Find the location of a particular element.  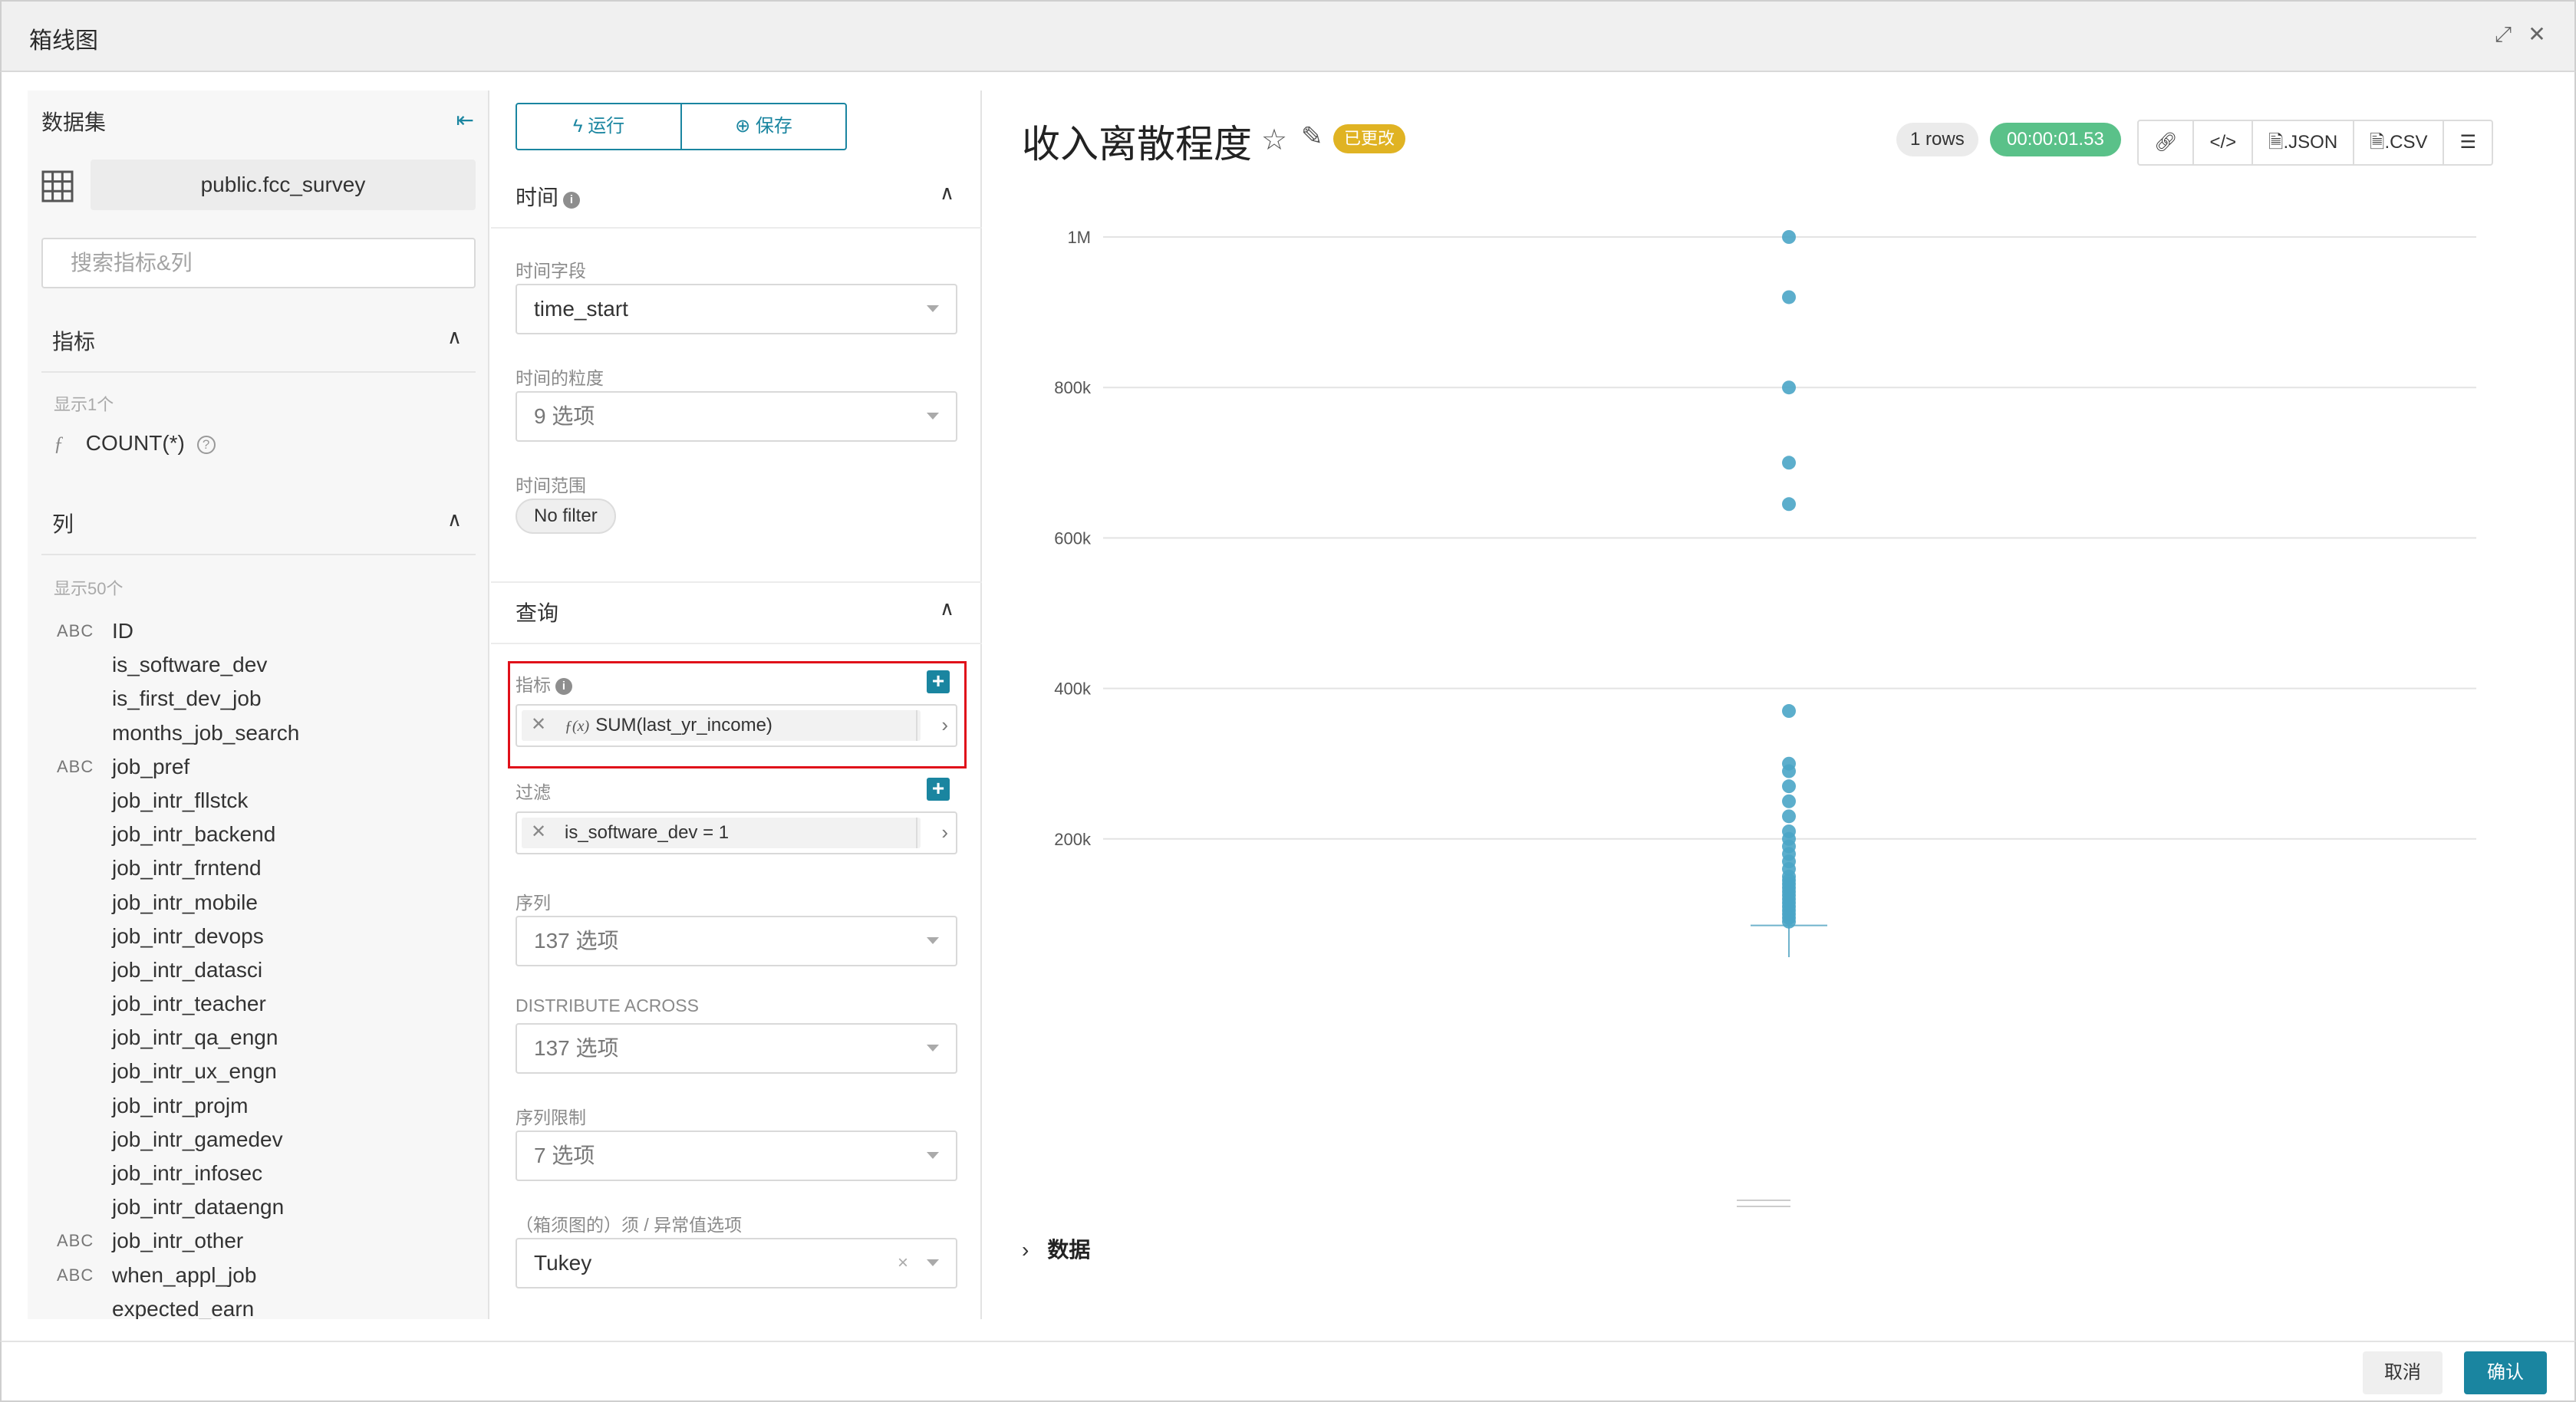

column-item: job_intr_ux_engn is located at coordinates (258, 1072).